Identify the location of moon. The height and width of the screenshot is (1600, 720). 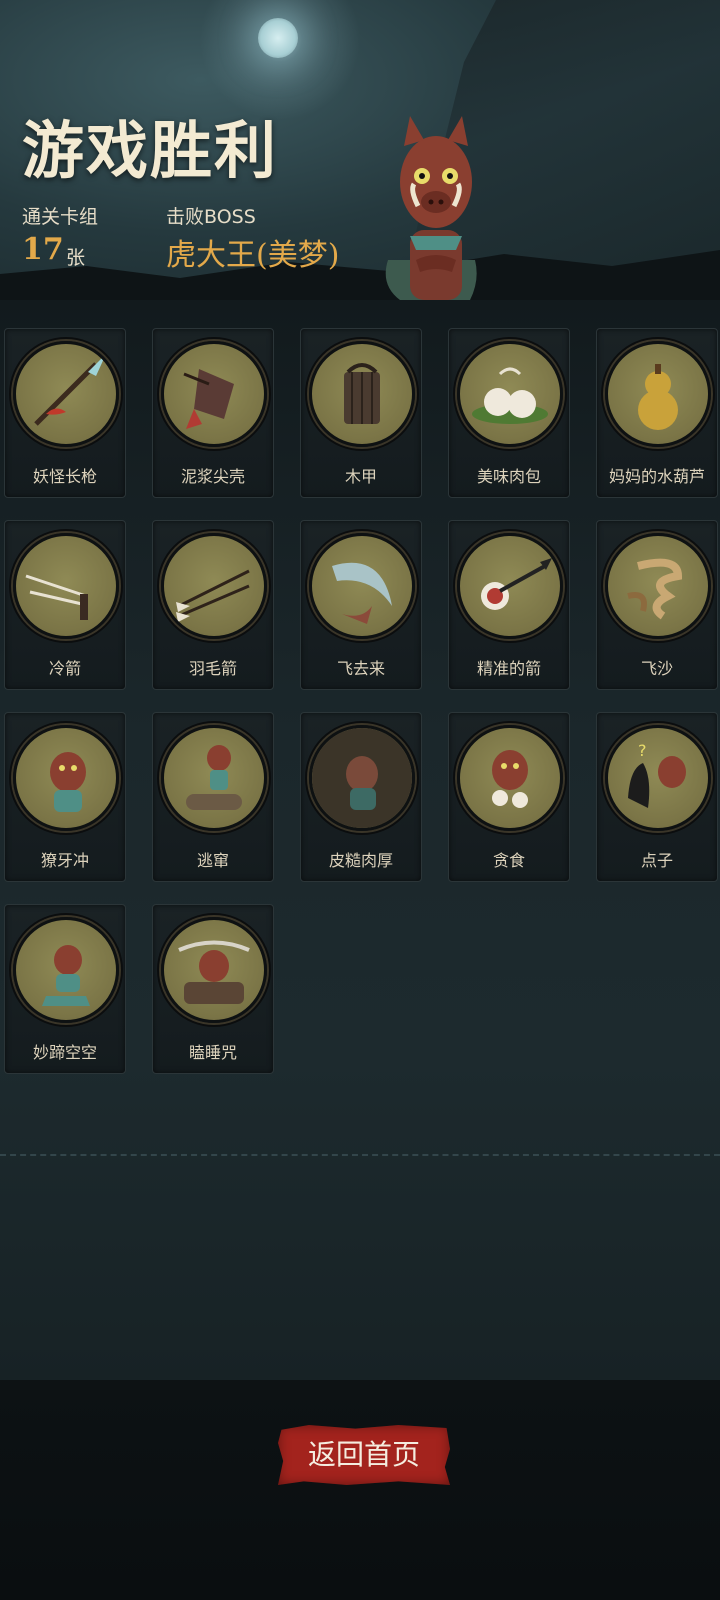
(278, 38).